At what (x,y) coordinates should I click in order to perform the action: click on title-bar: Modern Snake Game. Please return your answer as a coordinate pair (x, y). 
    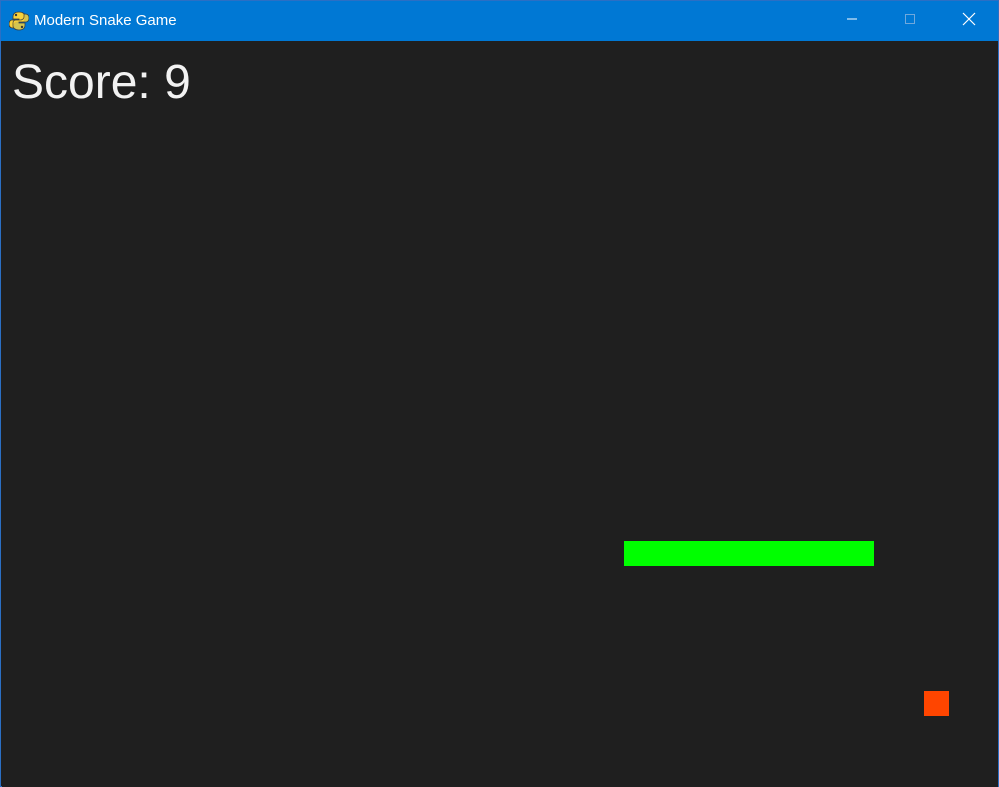
    Looking at the image, I should click on (499, 21).